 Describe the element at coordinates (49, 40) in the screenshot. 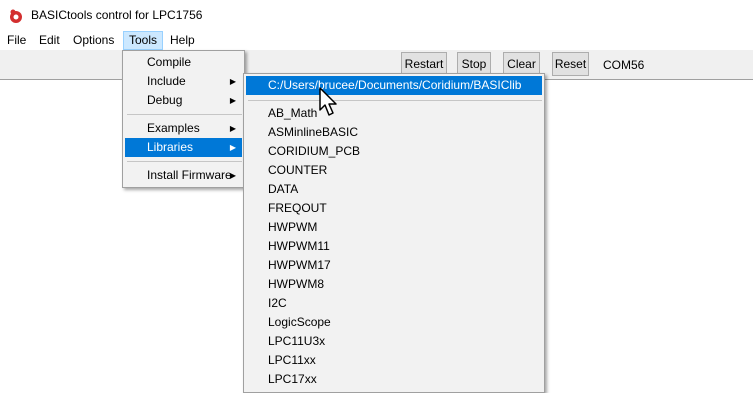

I see `menu-edit: Edit` at that location.